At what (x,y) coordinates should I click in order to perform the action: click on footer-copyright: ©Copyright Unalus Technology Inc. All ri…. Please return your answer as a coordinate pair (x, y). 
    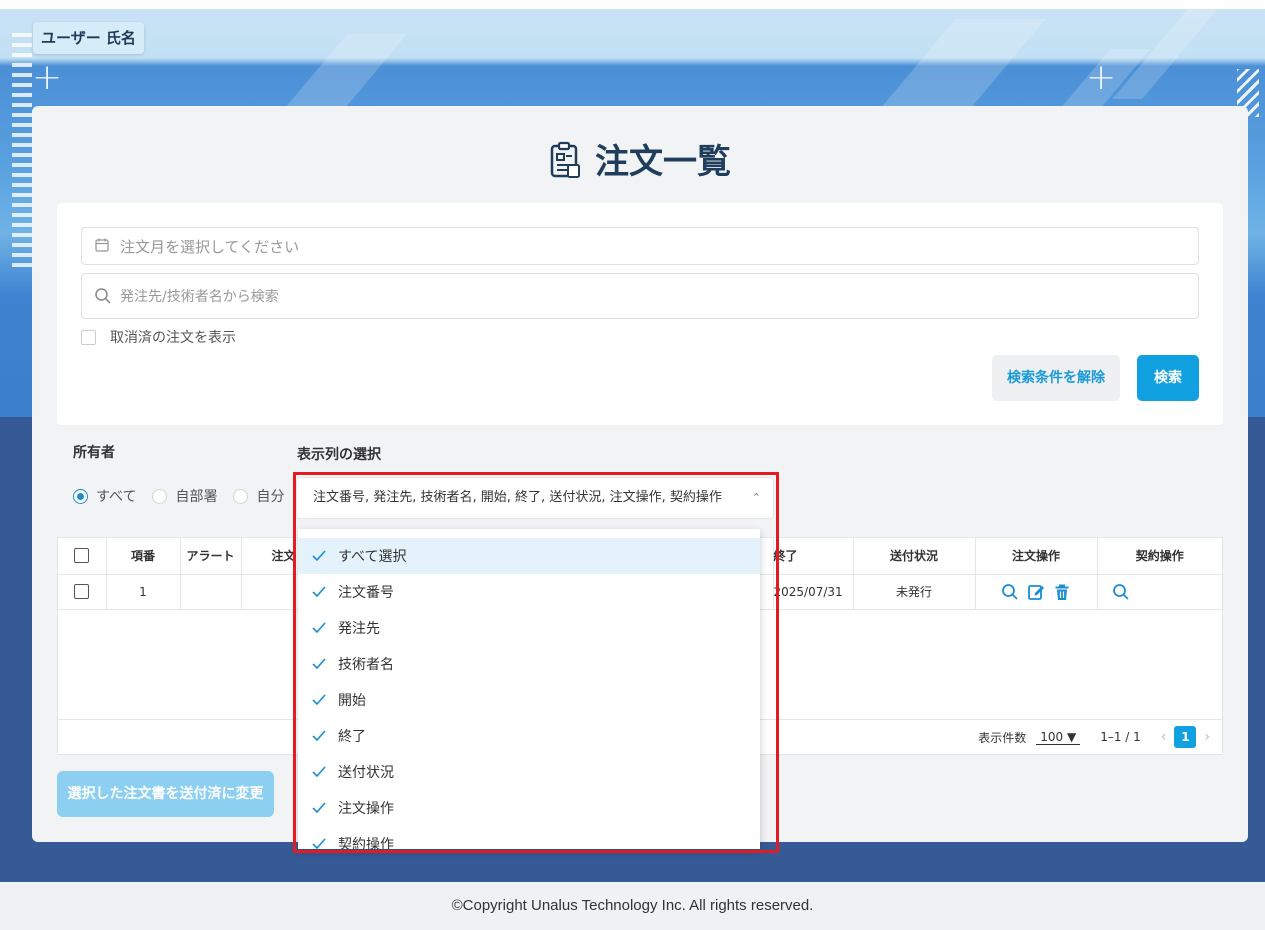
    Looking at the image, I should click on (632, 906).